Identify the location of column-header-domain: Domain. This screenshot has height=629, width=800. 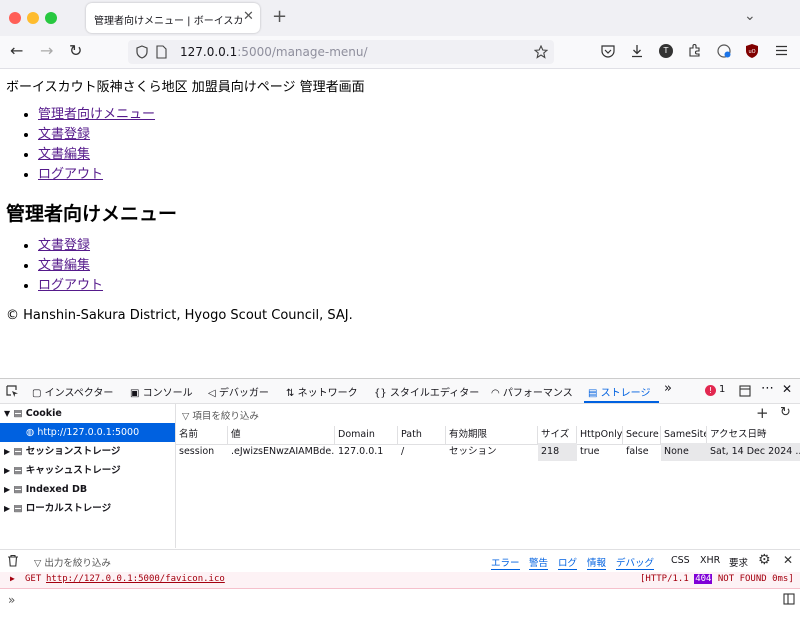
(366, 435).